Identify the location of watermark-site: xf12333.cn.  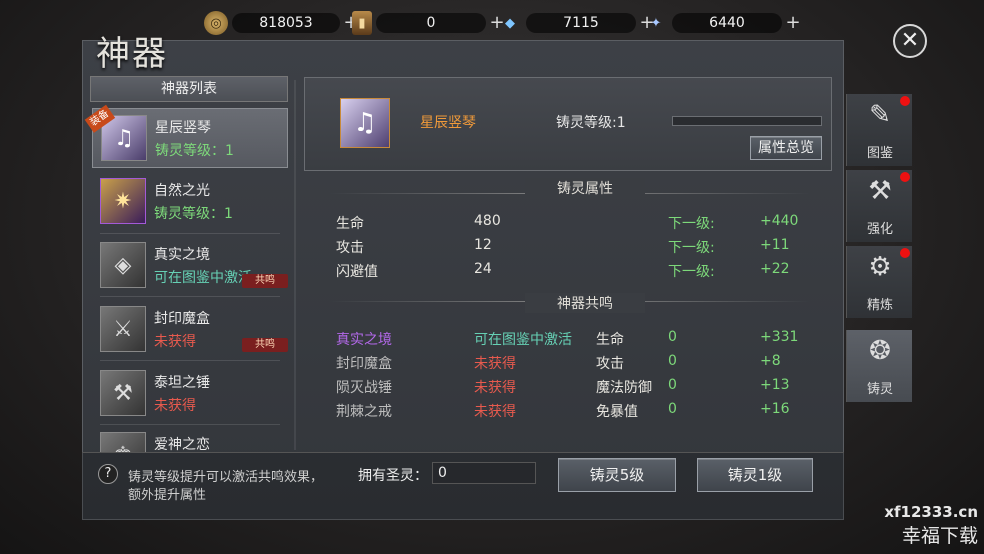
(931, 512).